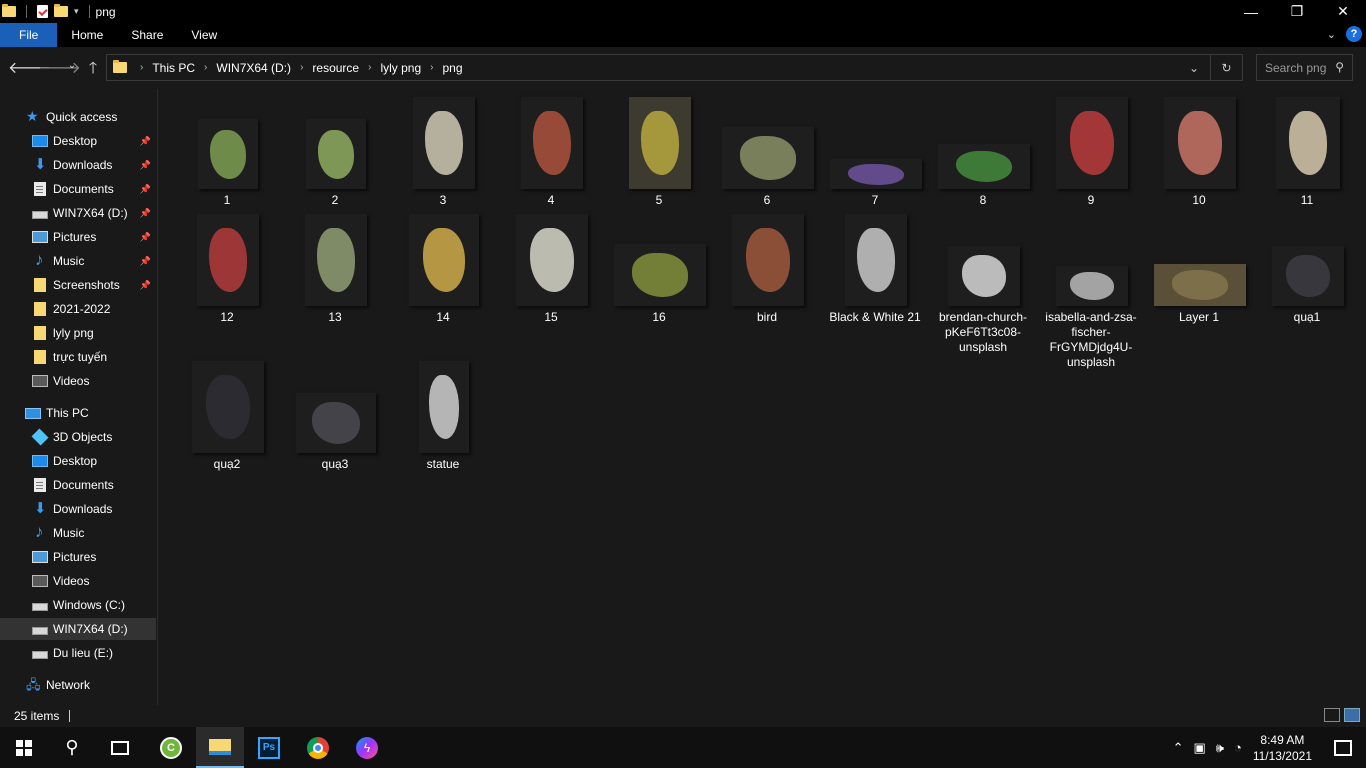  What do you see at coordinates (1194, 148) in the screenshot?
I see `file-item: 10` at bounding box center [1194, 148].